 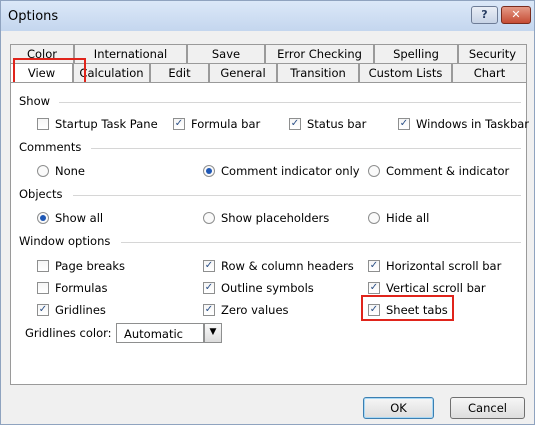 I want to click on gridlines-color-label: Gridlines color:, so click(x=68, y=333).